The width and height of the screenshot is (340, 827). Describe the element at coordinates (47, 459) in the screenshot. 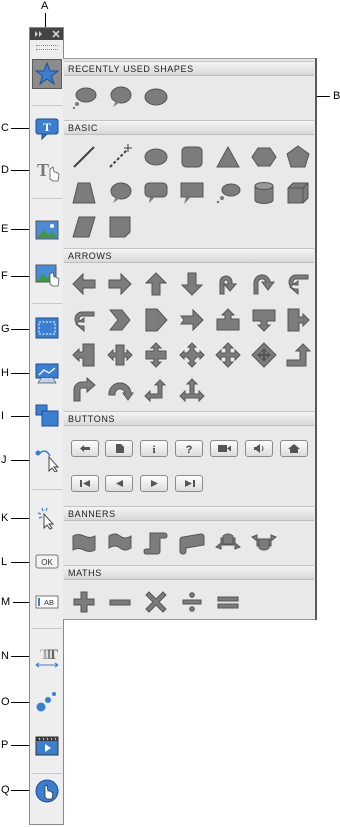

I see `mouse-tool-button` at that location.